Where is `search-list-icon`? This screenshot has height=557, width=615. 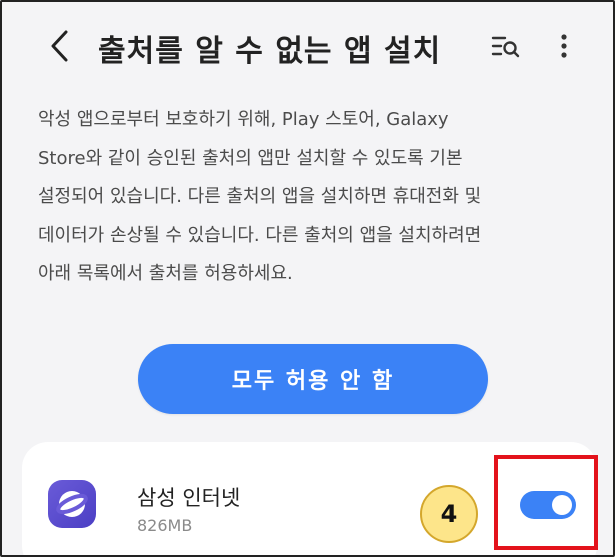 search-list-icon is located at coordinates (505, 47).